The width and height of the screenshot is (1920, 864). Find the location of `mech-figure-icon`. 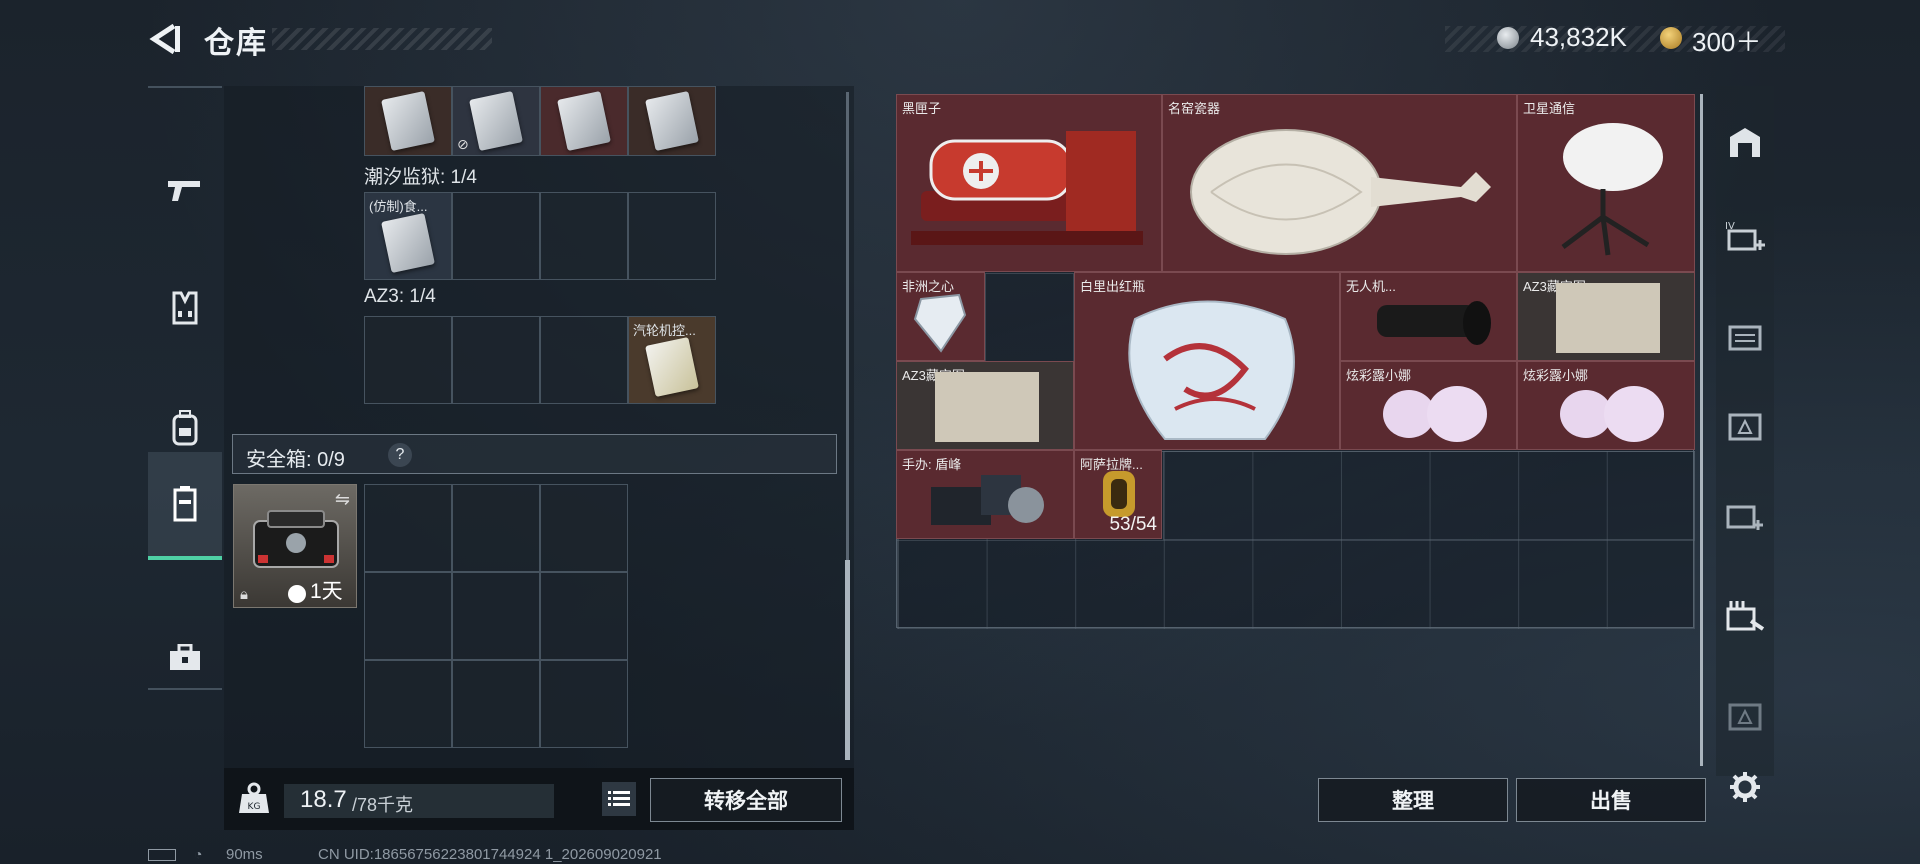

mech-figure-icon is located at coordinates (987, 500).